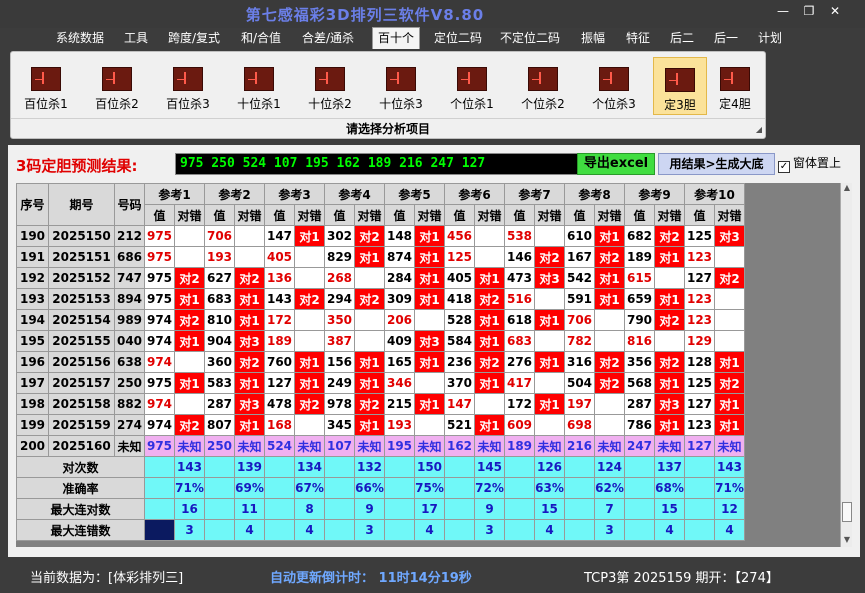 This screenshot has width=865, height=593. I want to click on stats-value: 143, so click(189, 467).